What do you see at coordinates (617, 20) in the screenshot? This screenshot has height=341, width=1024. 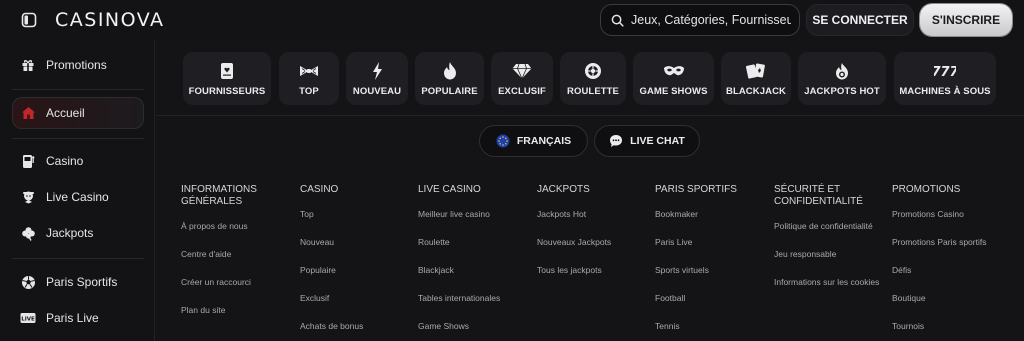 I see `search-icon` at bounding box center [617, 20].